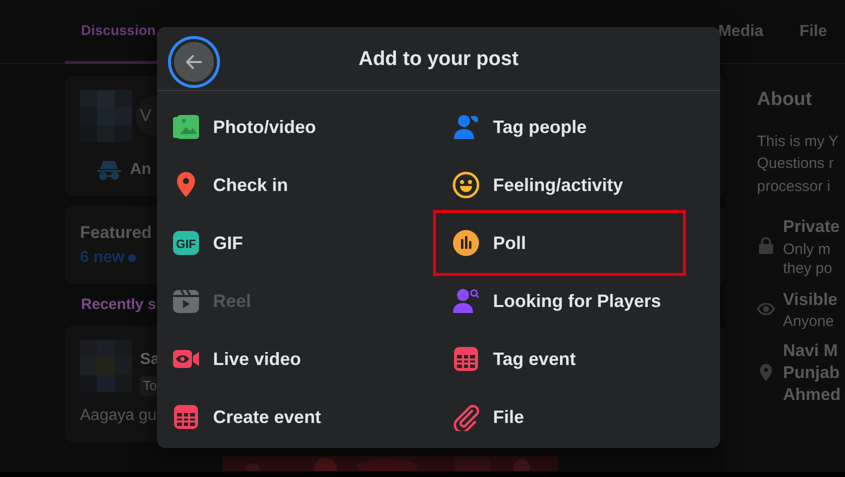 The width and height of the screenshot is (845, 477). What do you see at coordinates (559, 359) in the screenshot?
I see `menu-item: Tag event` at bounding box center [559, 359].